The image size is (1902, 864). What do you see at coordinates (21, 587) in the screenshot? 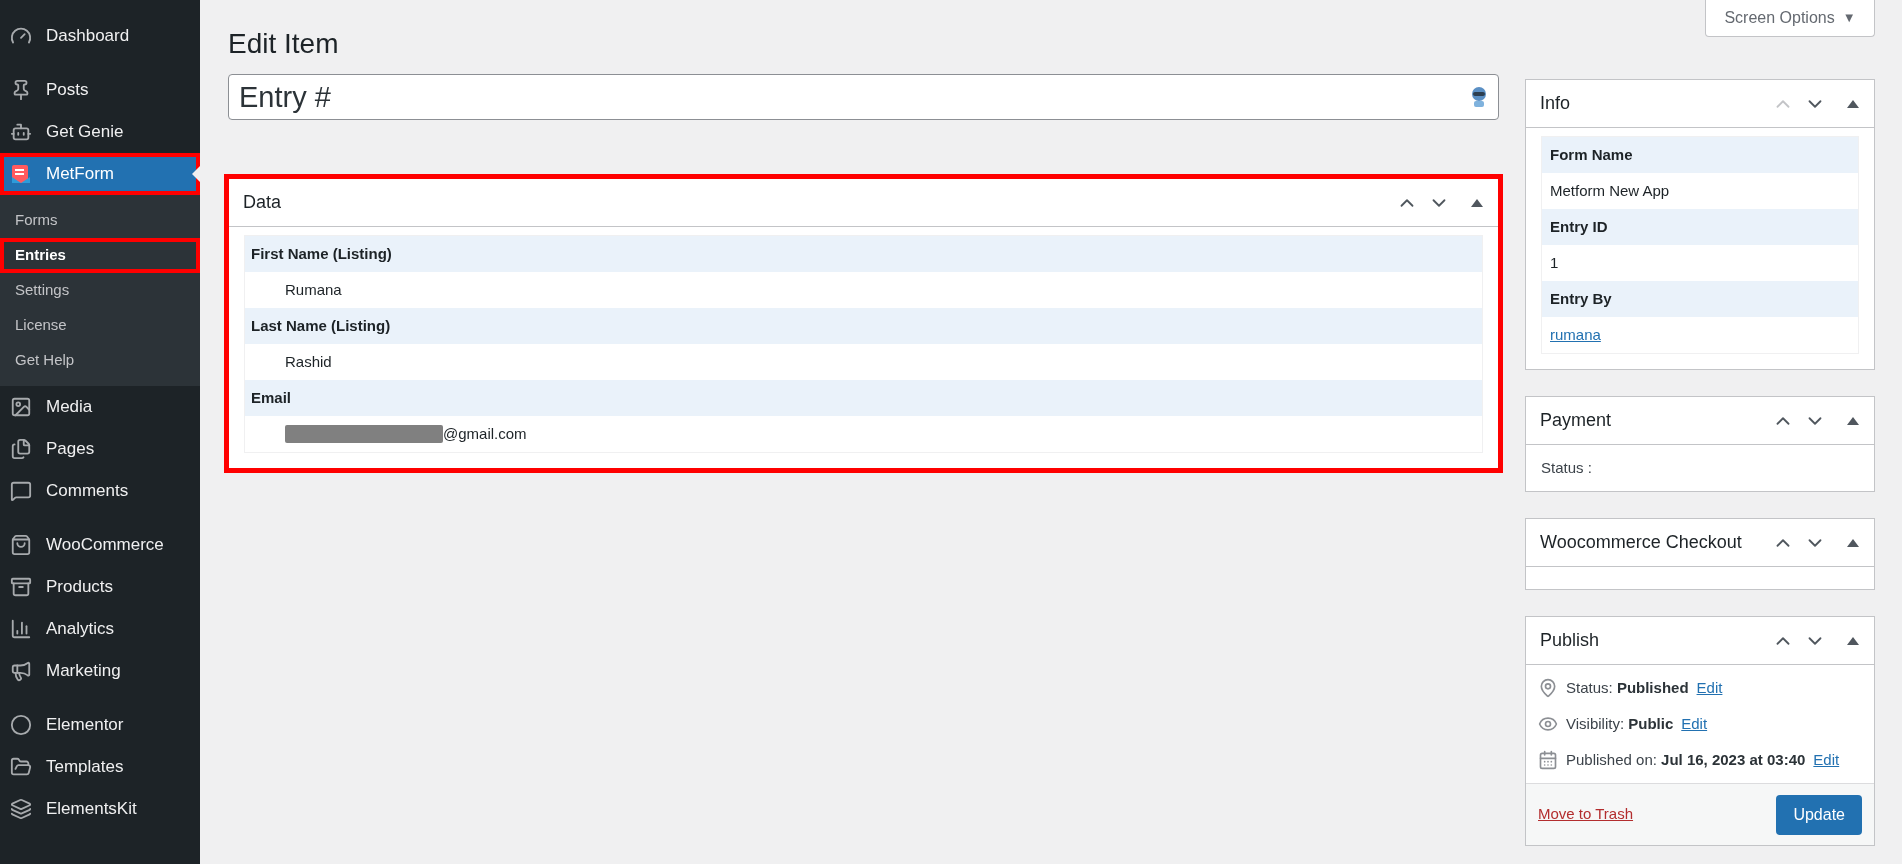
I see `archive-icon` at bounding box center [21, 587].